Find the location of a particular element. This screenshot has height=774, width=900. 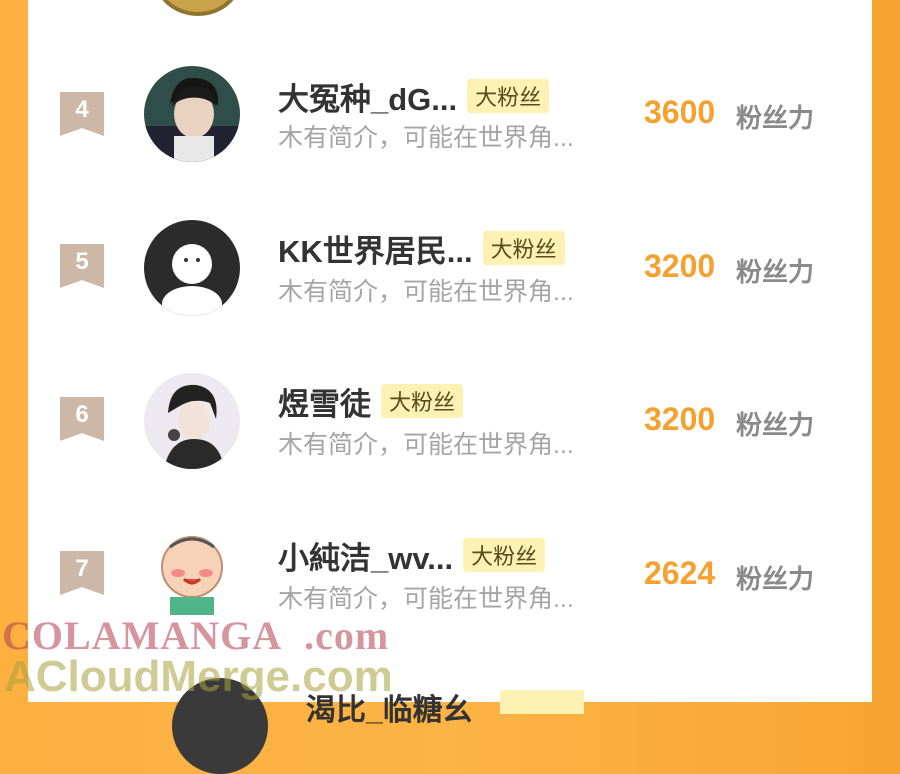

avatar-partial-top is located at coordinates (198, 8).